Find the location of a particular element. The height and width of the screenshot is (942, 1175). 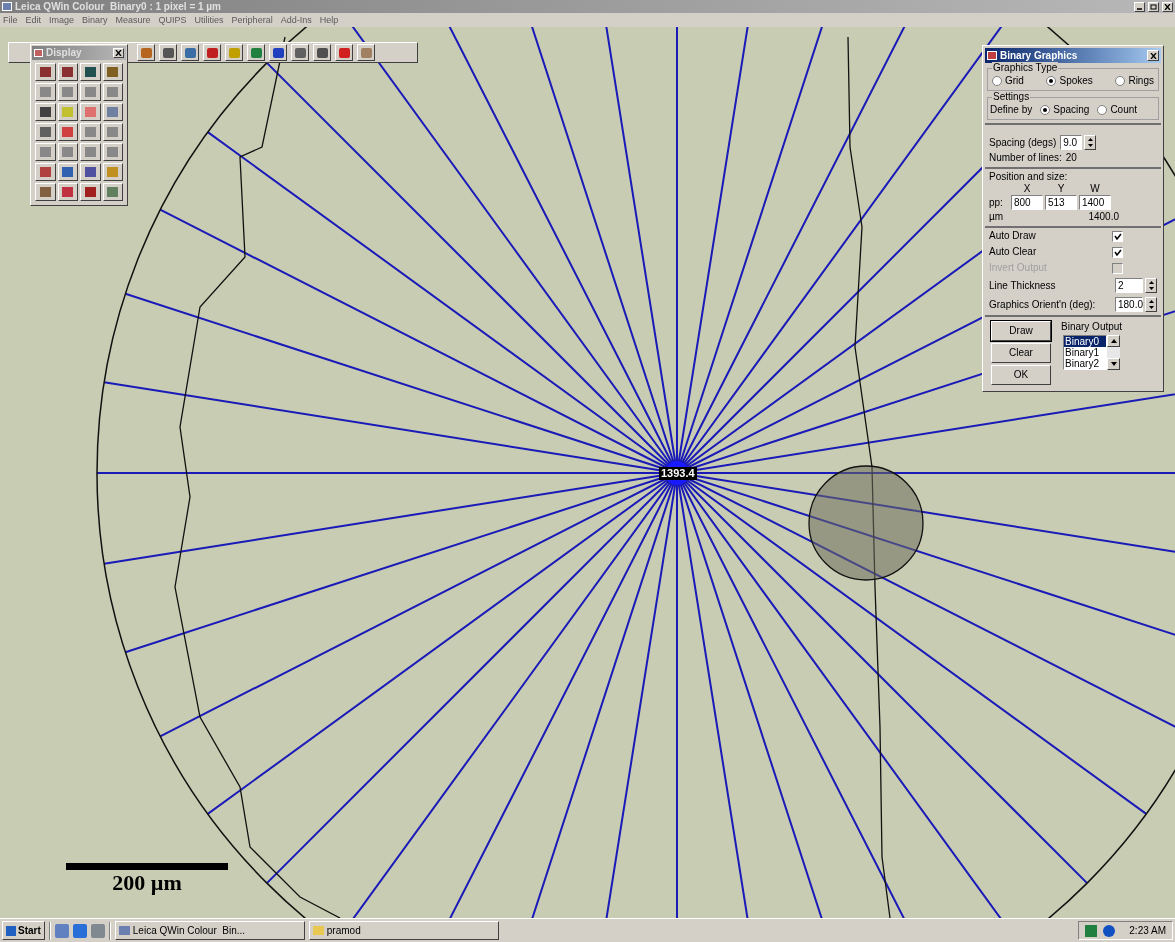

menu-item: Image is located at coordinates (62, 20).